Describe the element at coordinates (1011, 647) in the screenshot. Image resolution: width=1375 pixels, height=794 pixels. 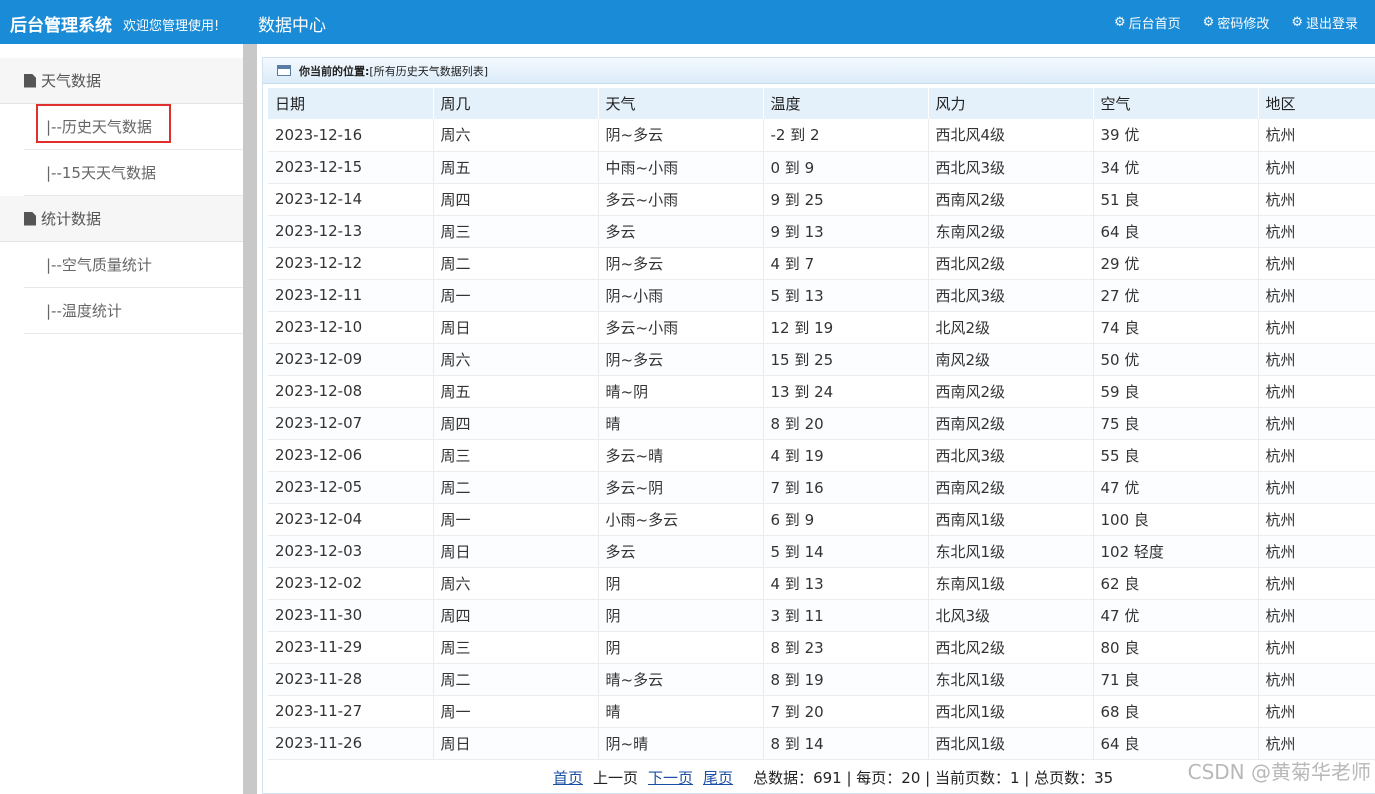
I see `table-cell: 西北风2级` at that location.